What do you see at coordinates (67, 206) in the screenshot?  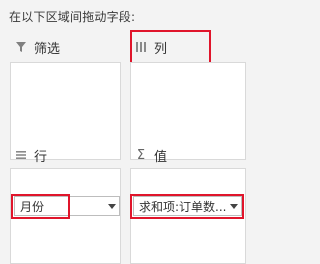 I see `rows-field-pill: 月份` at bounding box center [67, 206].